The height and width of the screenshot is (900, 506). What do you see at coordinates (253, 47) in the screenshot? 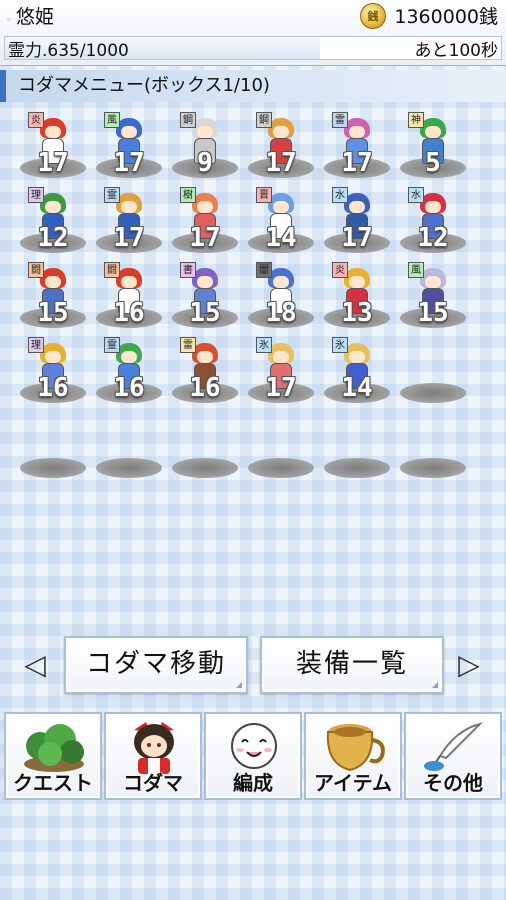
I see `stamina-row: 霊力.635/1000 あと100秒` at bounding box center [253, 47].